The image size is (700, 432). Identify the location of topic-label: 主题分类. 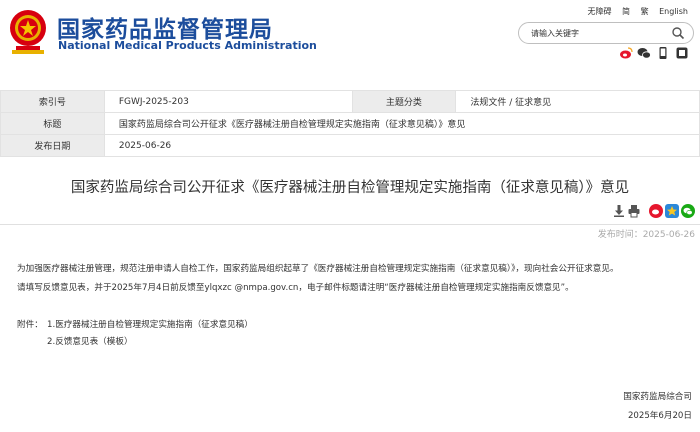
(404, 101).